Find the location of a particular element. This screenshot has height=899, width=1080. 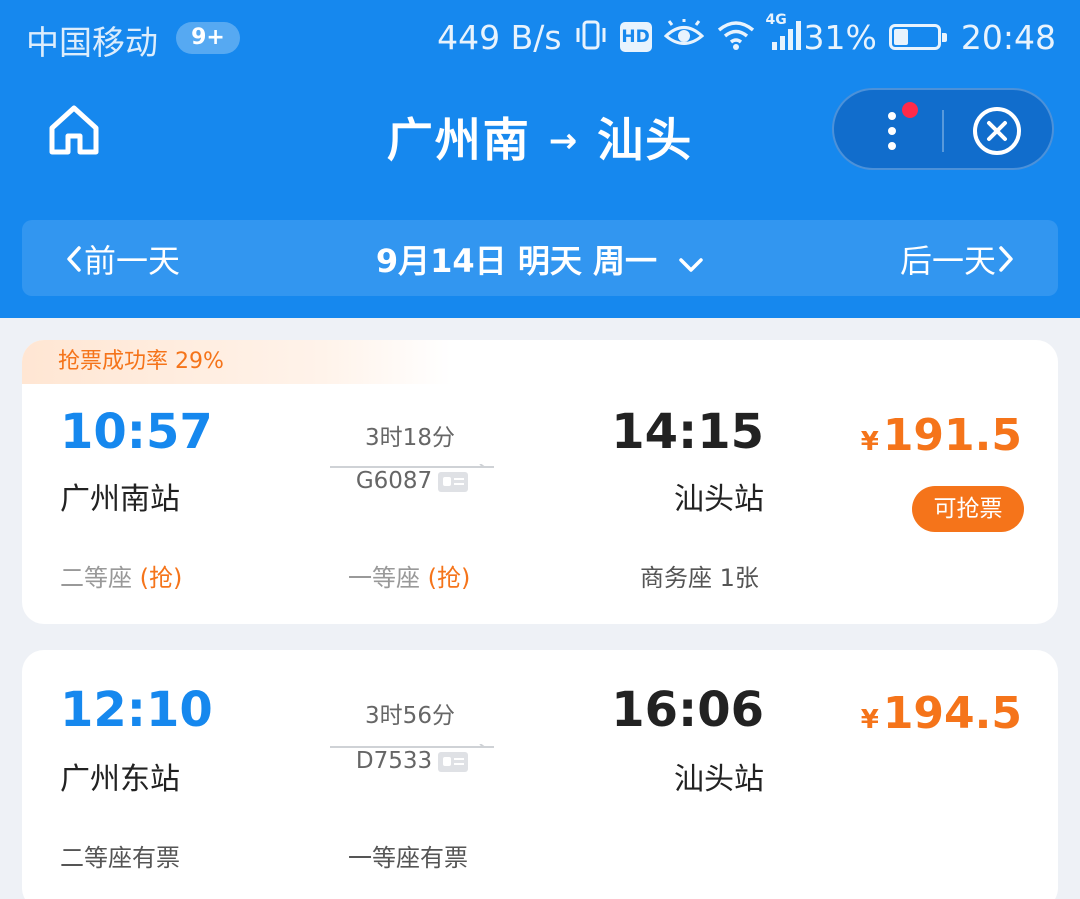

ticket-price: ¥191.5 is located at coordinates (941, 435).